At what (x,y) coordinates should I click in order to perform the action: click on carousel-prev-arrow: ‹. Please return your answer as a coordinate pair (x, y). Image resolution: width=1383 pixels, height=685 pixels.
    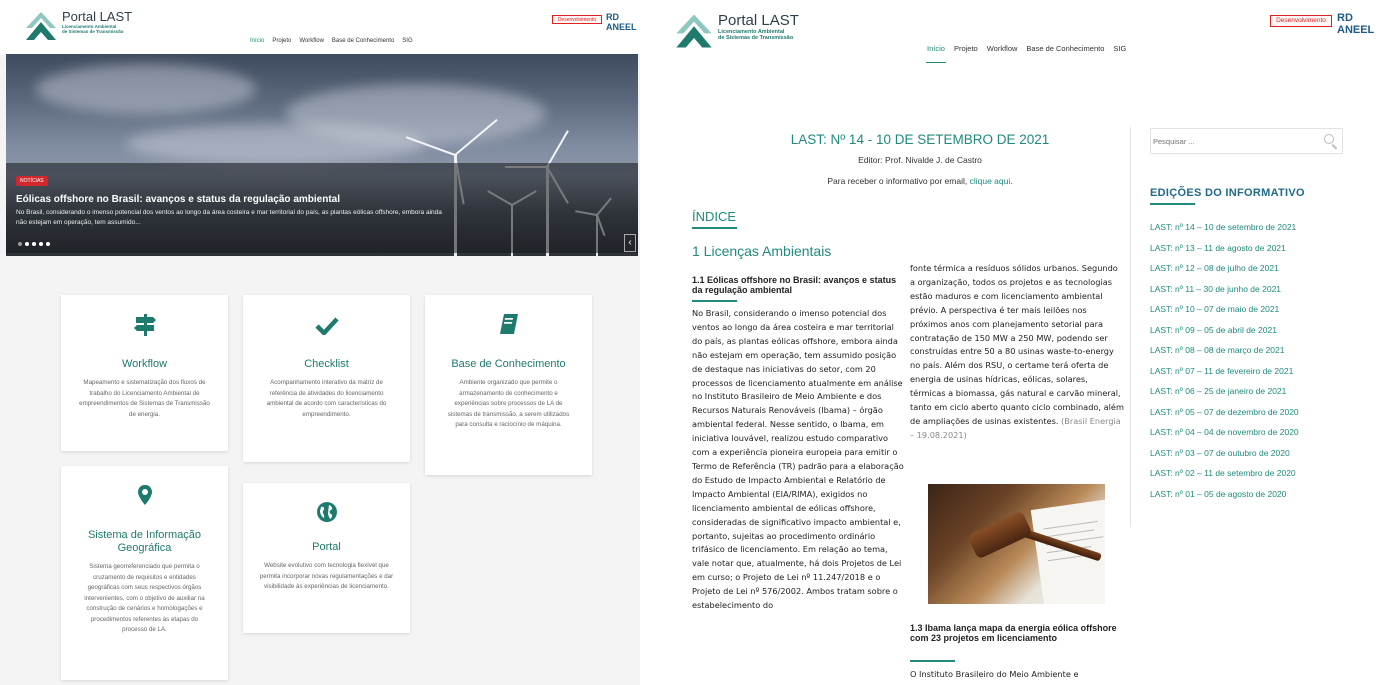
    Looking at the image, I should click on (630, 243).